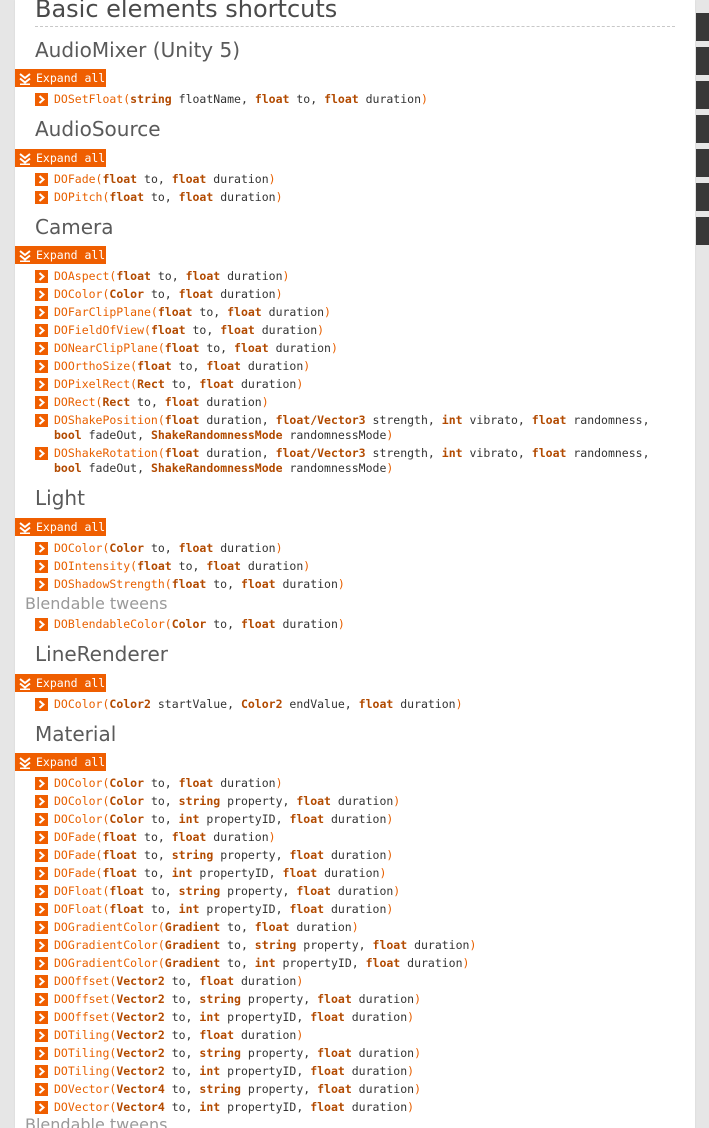 Image resolution: width=709 pixels, height=1128 pixels. Describe the element at coordinates (355, 402) in the screenshot. I see `method-row: DORect(Rect to, float duration)` at that location.